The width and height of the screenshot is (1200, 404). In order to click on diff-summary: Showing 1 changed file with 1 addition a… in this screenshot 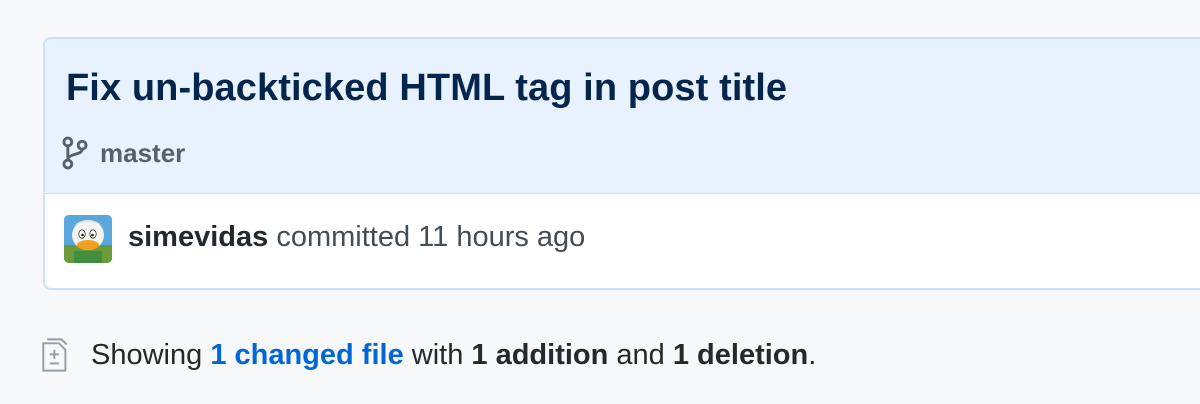, I will do `click(429, 355)`.